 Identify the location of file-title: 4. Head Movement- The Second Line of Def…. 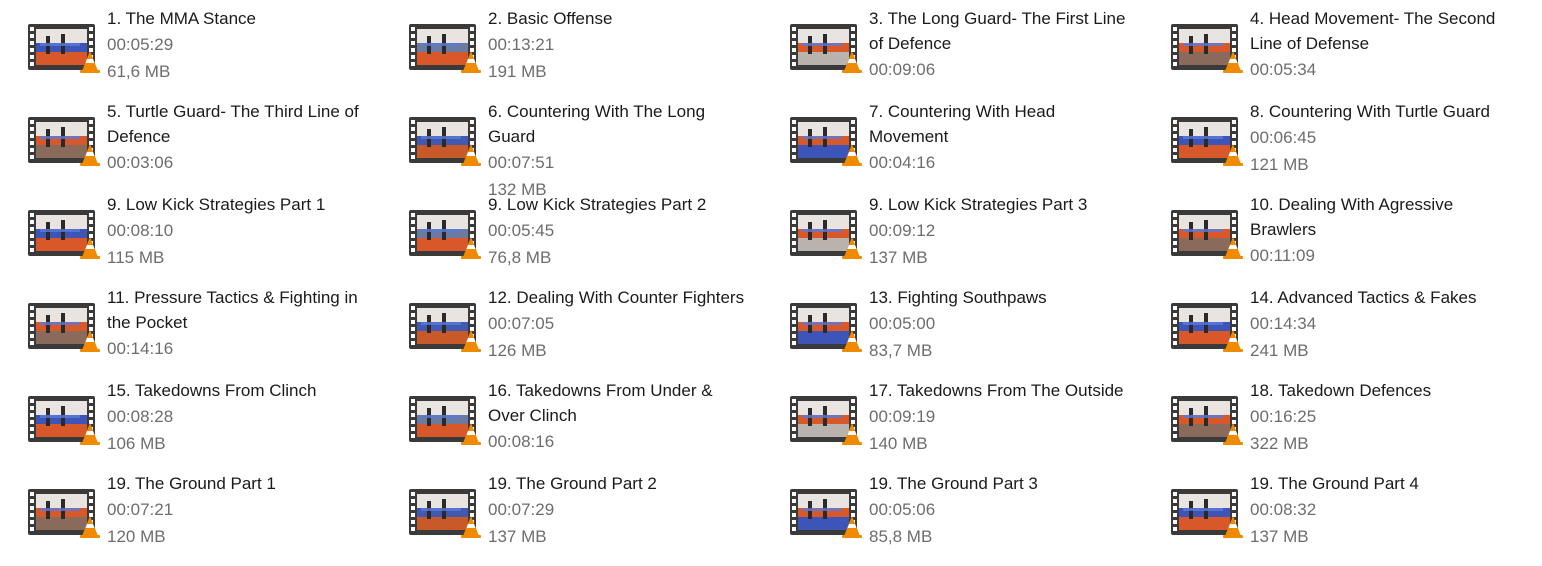
(1373, 31).